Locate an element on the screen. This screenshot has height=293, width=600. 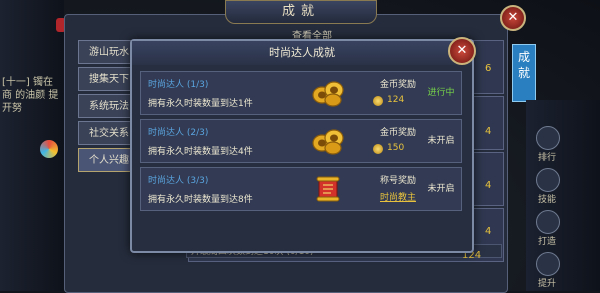
left-chat-text: [十一] 镯在商 的油颜 提开努 is located at coordinates (30, 95).